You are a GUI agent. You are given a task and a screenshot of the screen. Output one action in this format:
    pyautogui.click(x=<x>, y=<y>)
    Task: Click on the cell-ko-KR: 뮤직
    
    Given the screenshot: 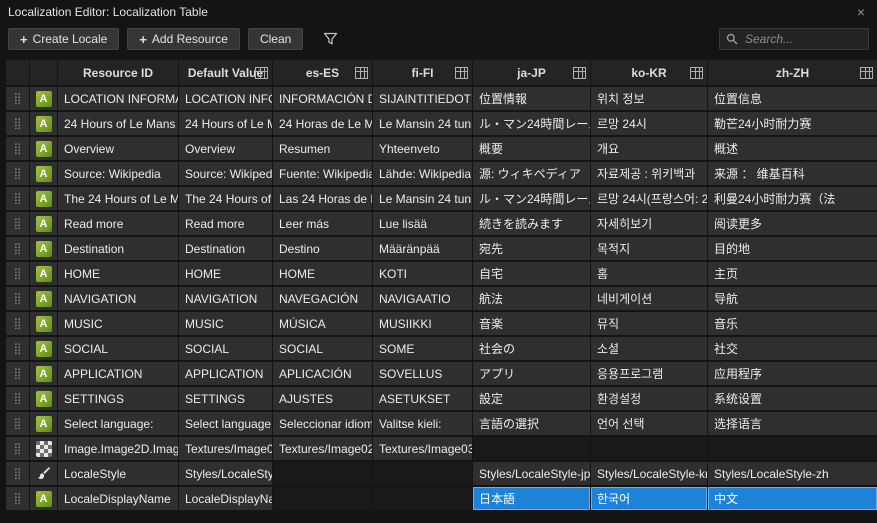 What is the action you would take?
    pyautogui.click(x=649, y=323)
    